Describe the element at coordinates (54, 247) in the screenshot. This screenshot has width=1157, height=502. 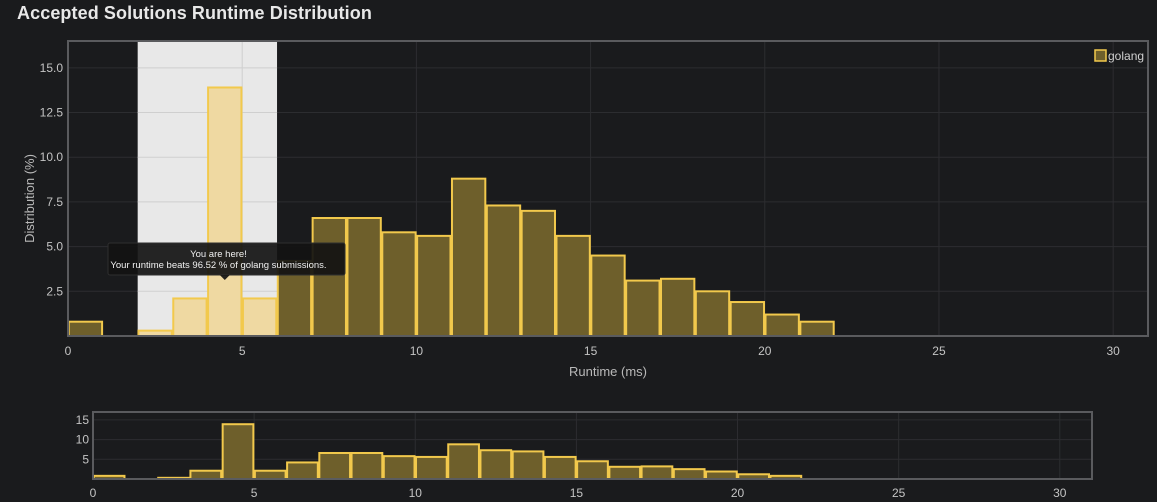
I see `y-tick-label: 5.0` at that location.